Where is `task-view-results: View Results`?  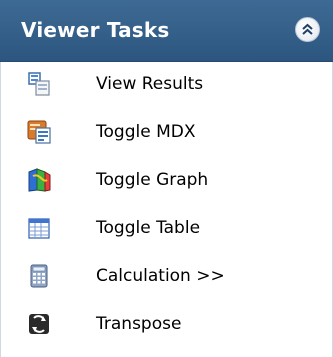 task-view-results: View Results is located at coordinates (166, 84).